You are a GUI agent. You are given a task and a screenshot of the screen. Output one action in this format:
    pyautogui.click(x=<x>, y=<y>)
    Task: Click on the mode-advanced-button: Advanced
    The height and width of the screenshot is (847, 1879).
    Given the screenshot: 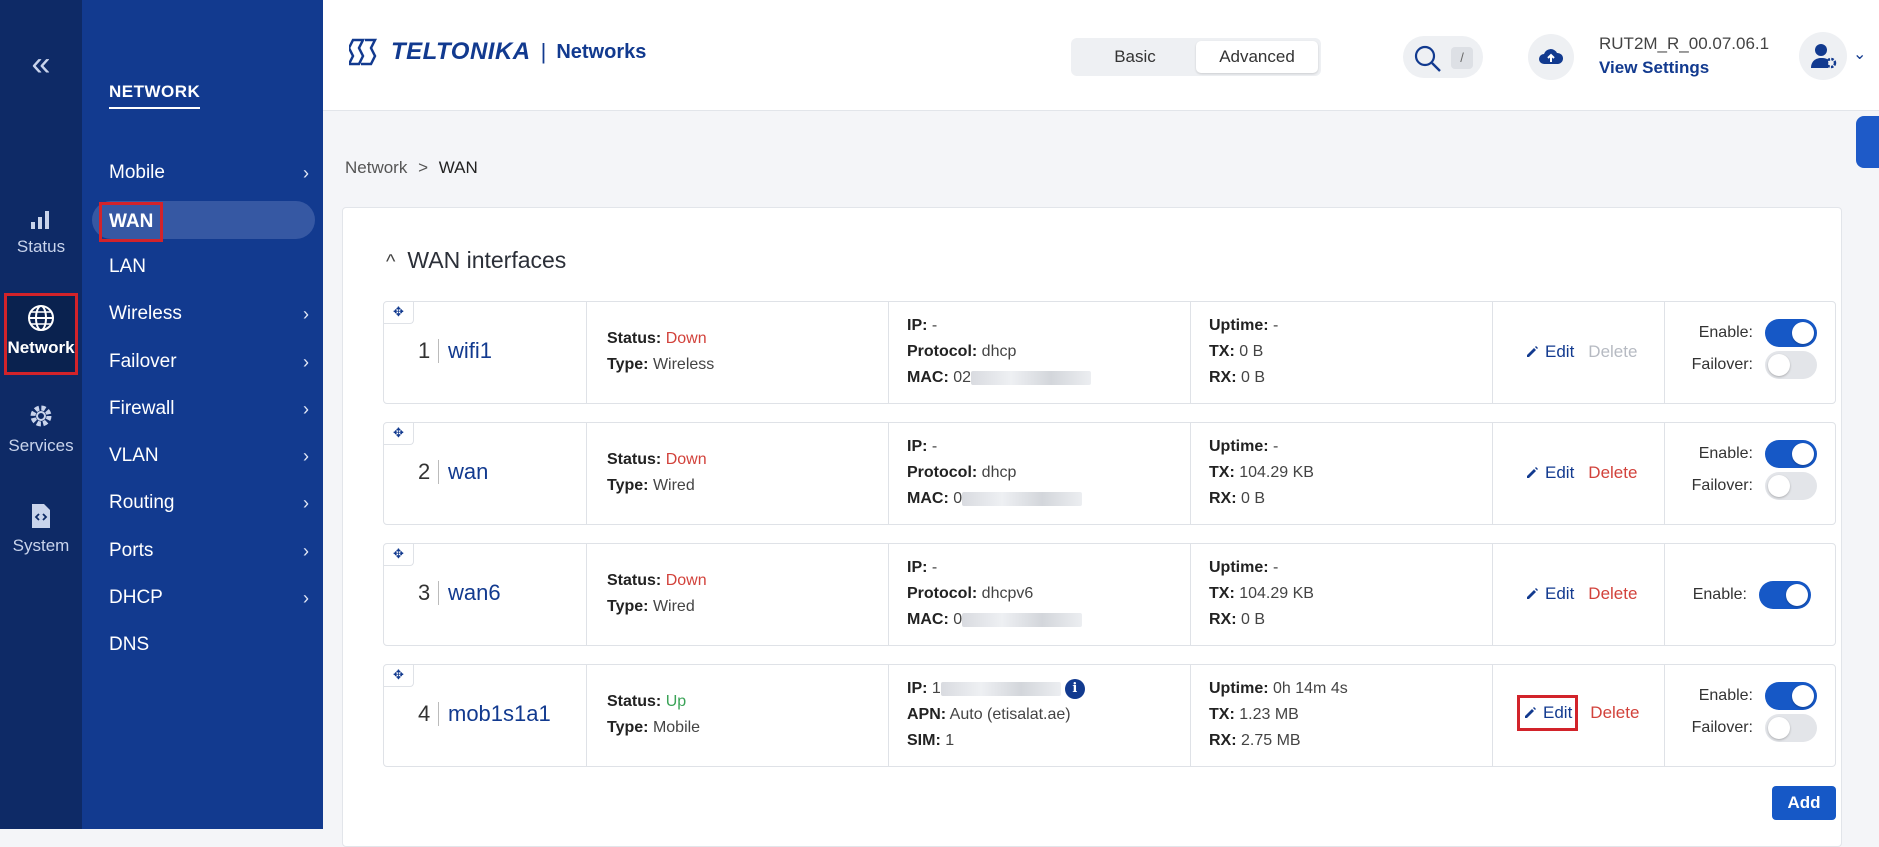 What is the action you would take?
    pyautogui.click(x=1257, y=57)
    